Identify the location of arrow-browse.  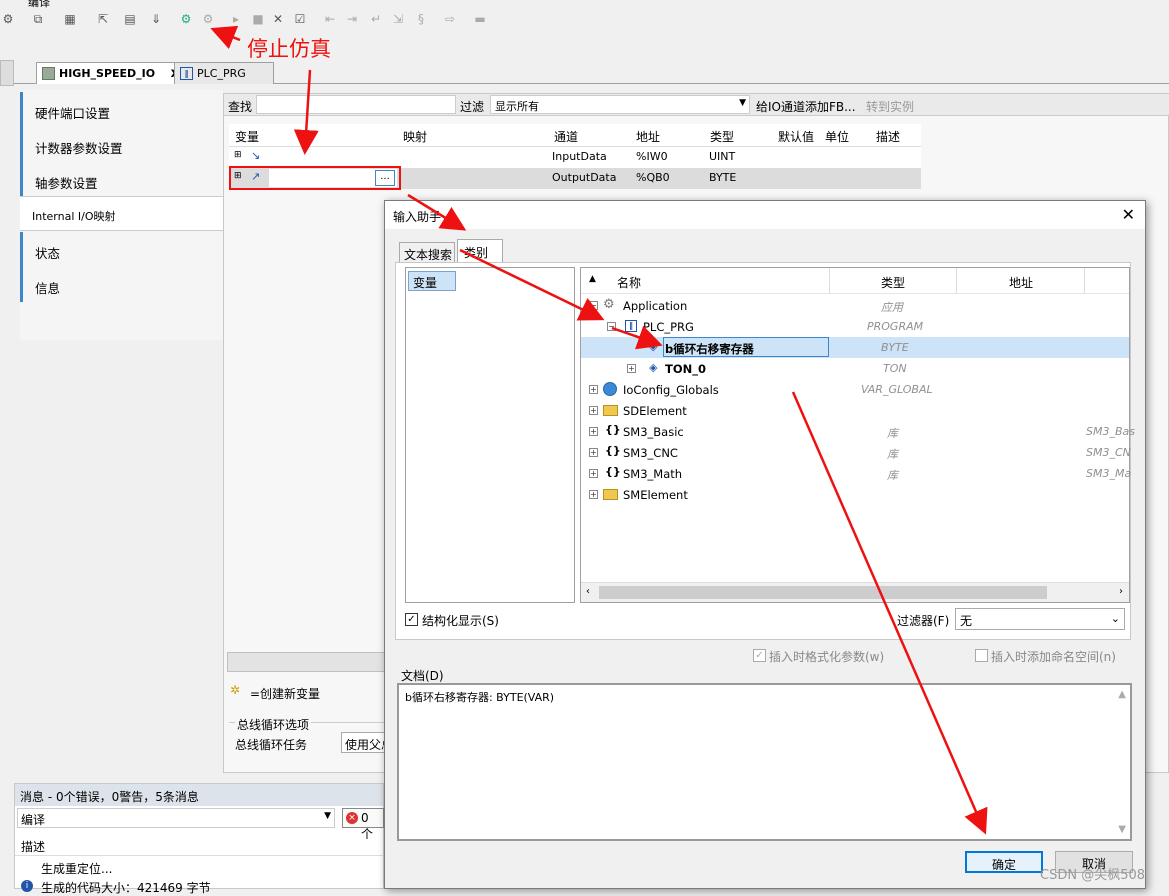
(306, 112).